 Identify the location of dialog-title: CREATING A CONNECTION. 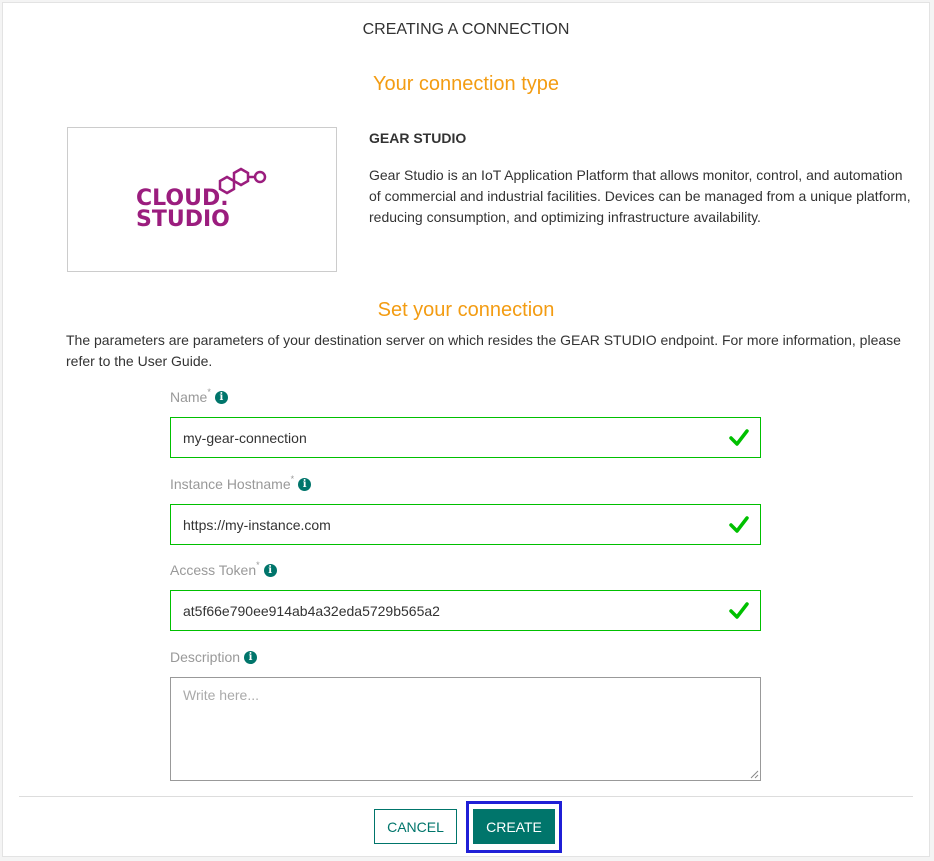
(466, 29).